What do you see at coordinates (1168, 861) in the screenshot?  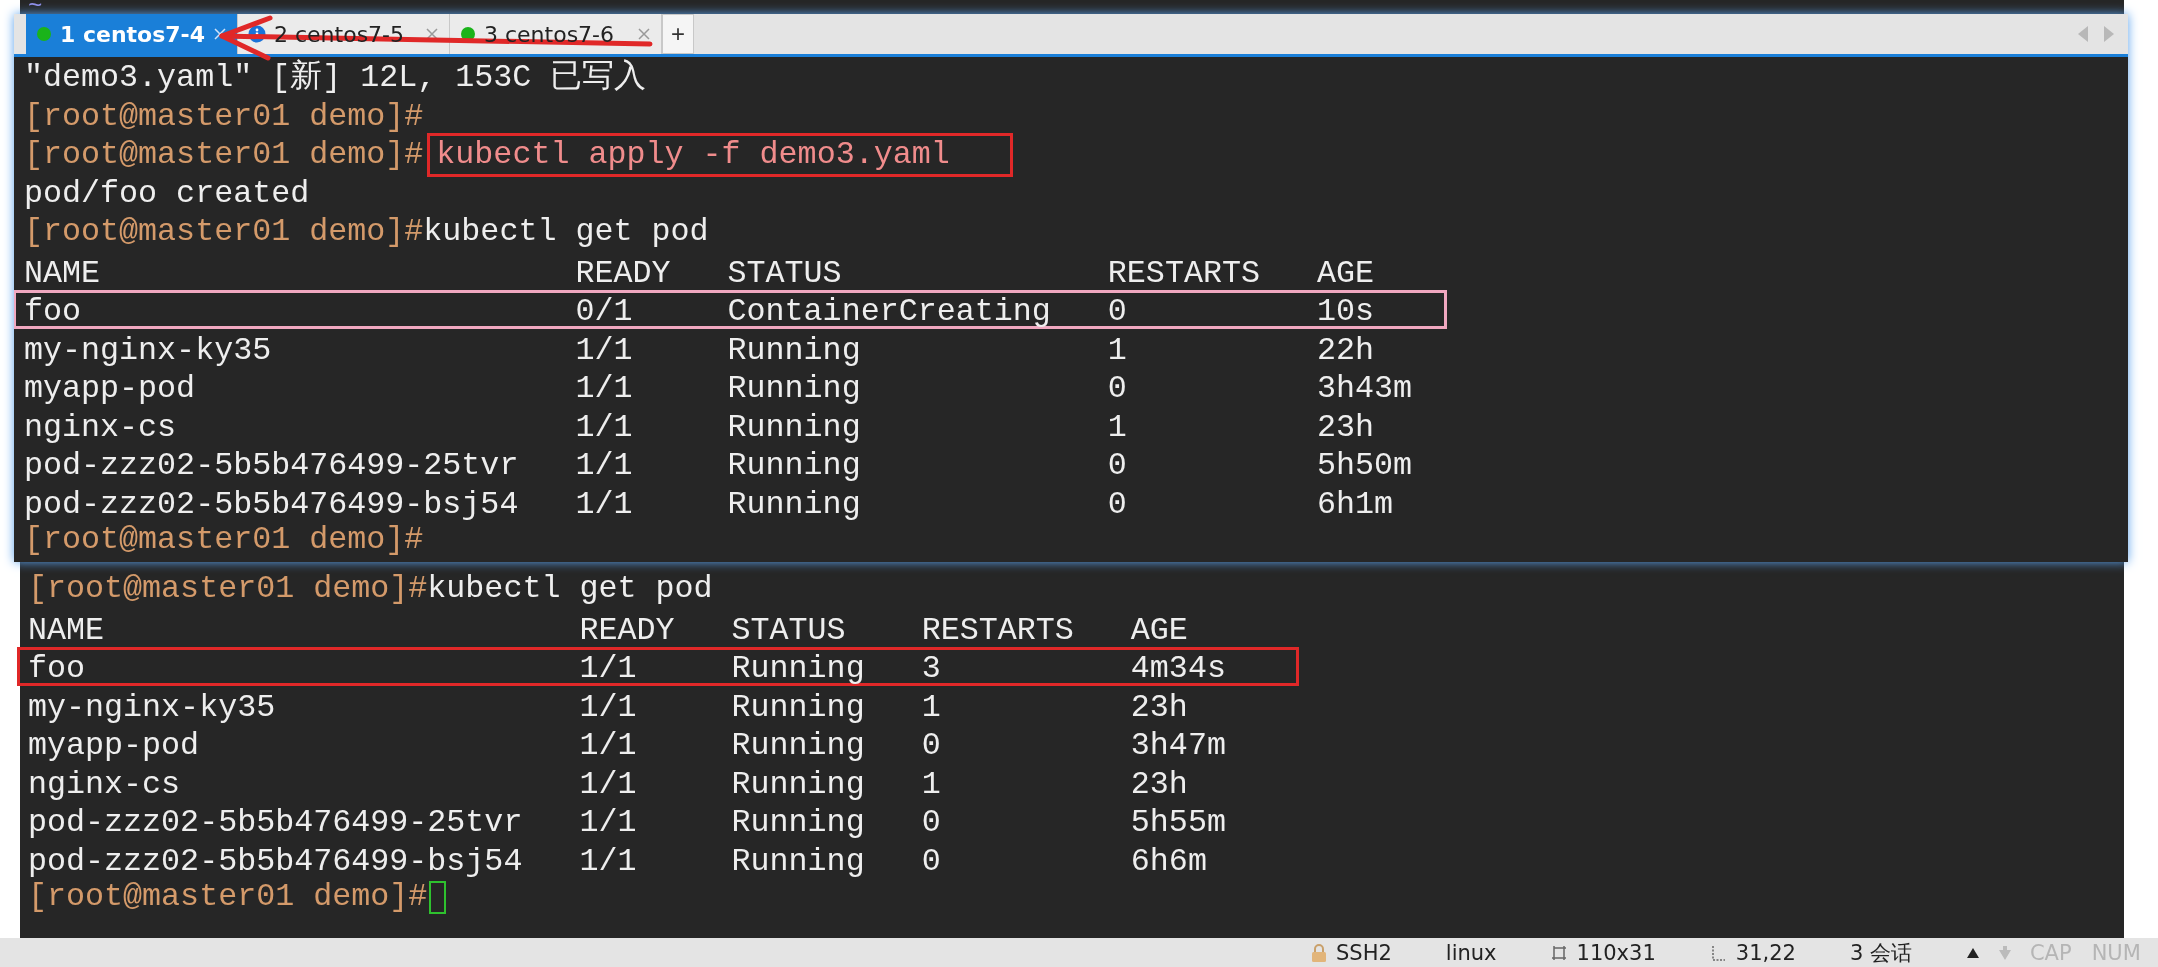 I see `table-cell: 6h6m` at bounding box center [1168, 861].